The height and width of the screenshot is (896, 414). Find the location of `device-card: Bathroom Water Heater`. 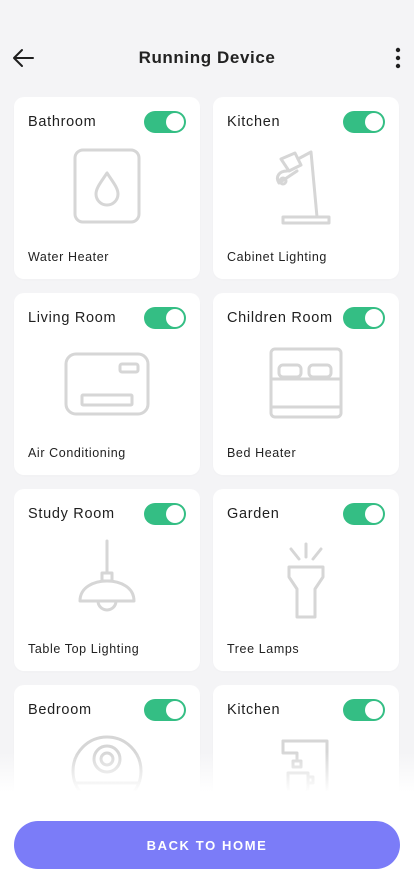

device-card: Bathroom Water Heater is located at coordinates (107, 188).